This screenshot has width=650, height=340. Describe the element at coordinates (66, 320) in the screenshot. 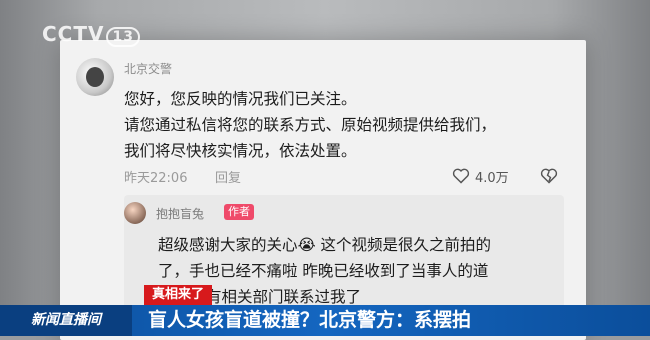

I see `program-name: 新闻直播间` at that location.